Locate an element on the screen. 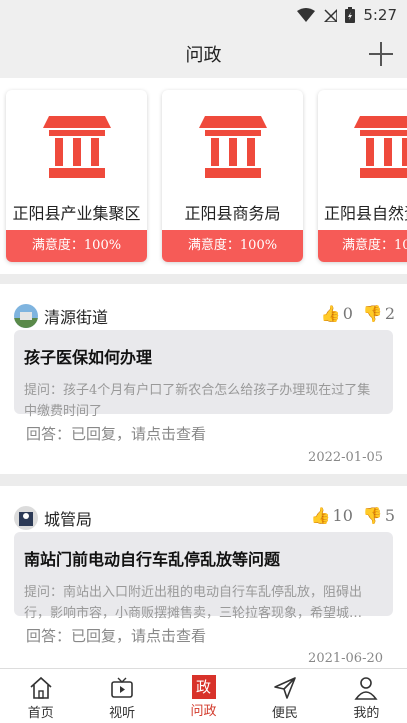 The width and height of the screenshot is (407, 723). like-button: 👍 10 is located at coordinates (332, 515).